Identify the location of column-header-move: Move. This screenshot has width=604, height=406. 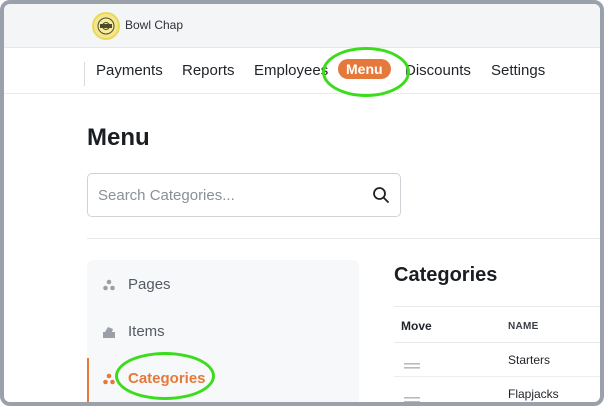
(416, 326).